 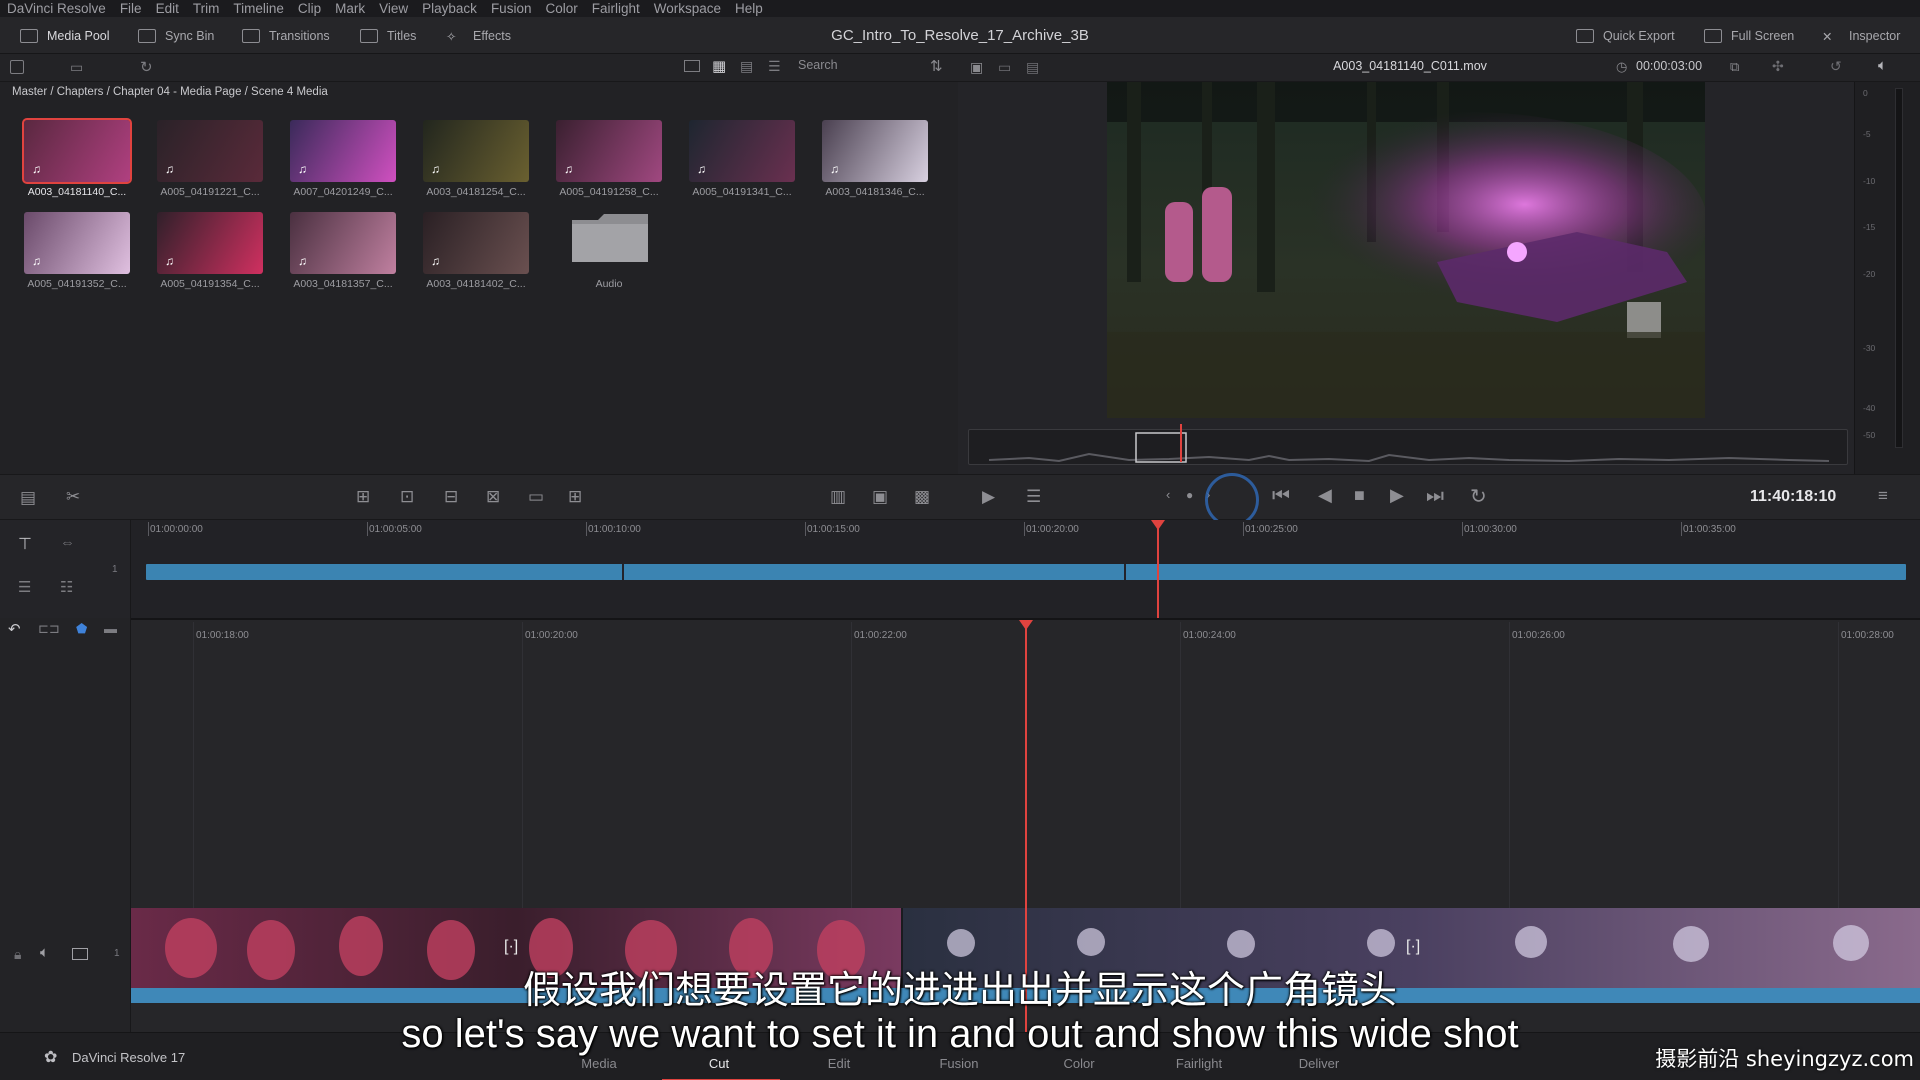 I want to click on in-point-marker-icon: [·], so click(x=511, y=947).